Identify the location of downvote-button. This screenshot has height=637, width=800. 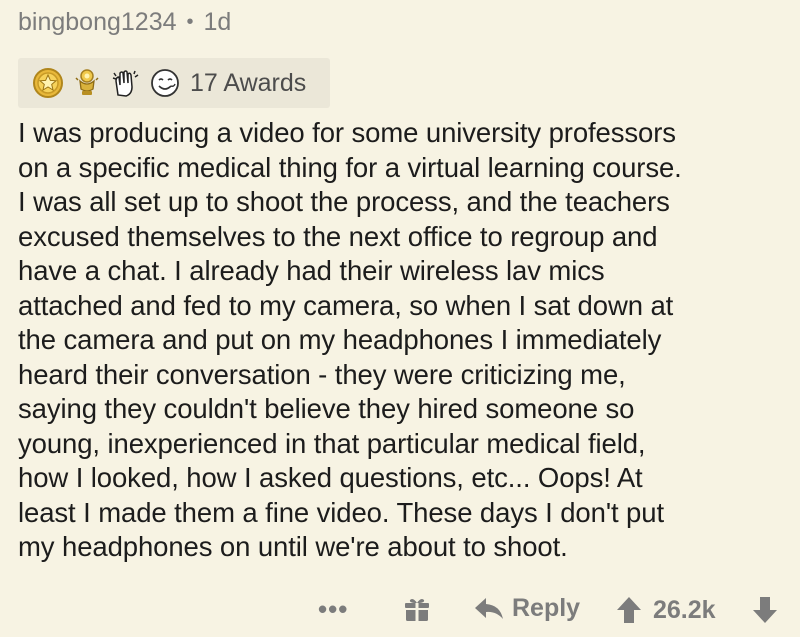
(765, 610).